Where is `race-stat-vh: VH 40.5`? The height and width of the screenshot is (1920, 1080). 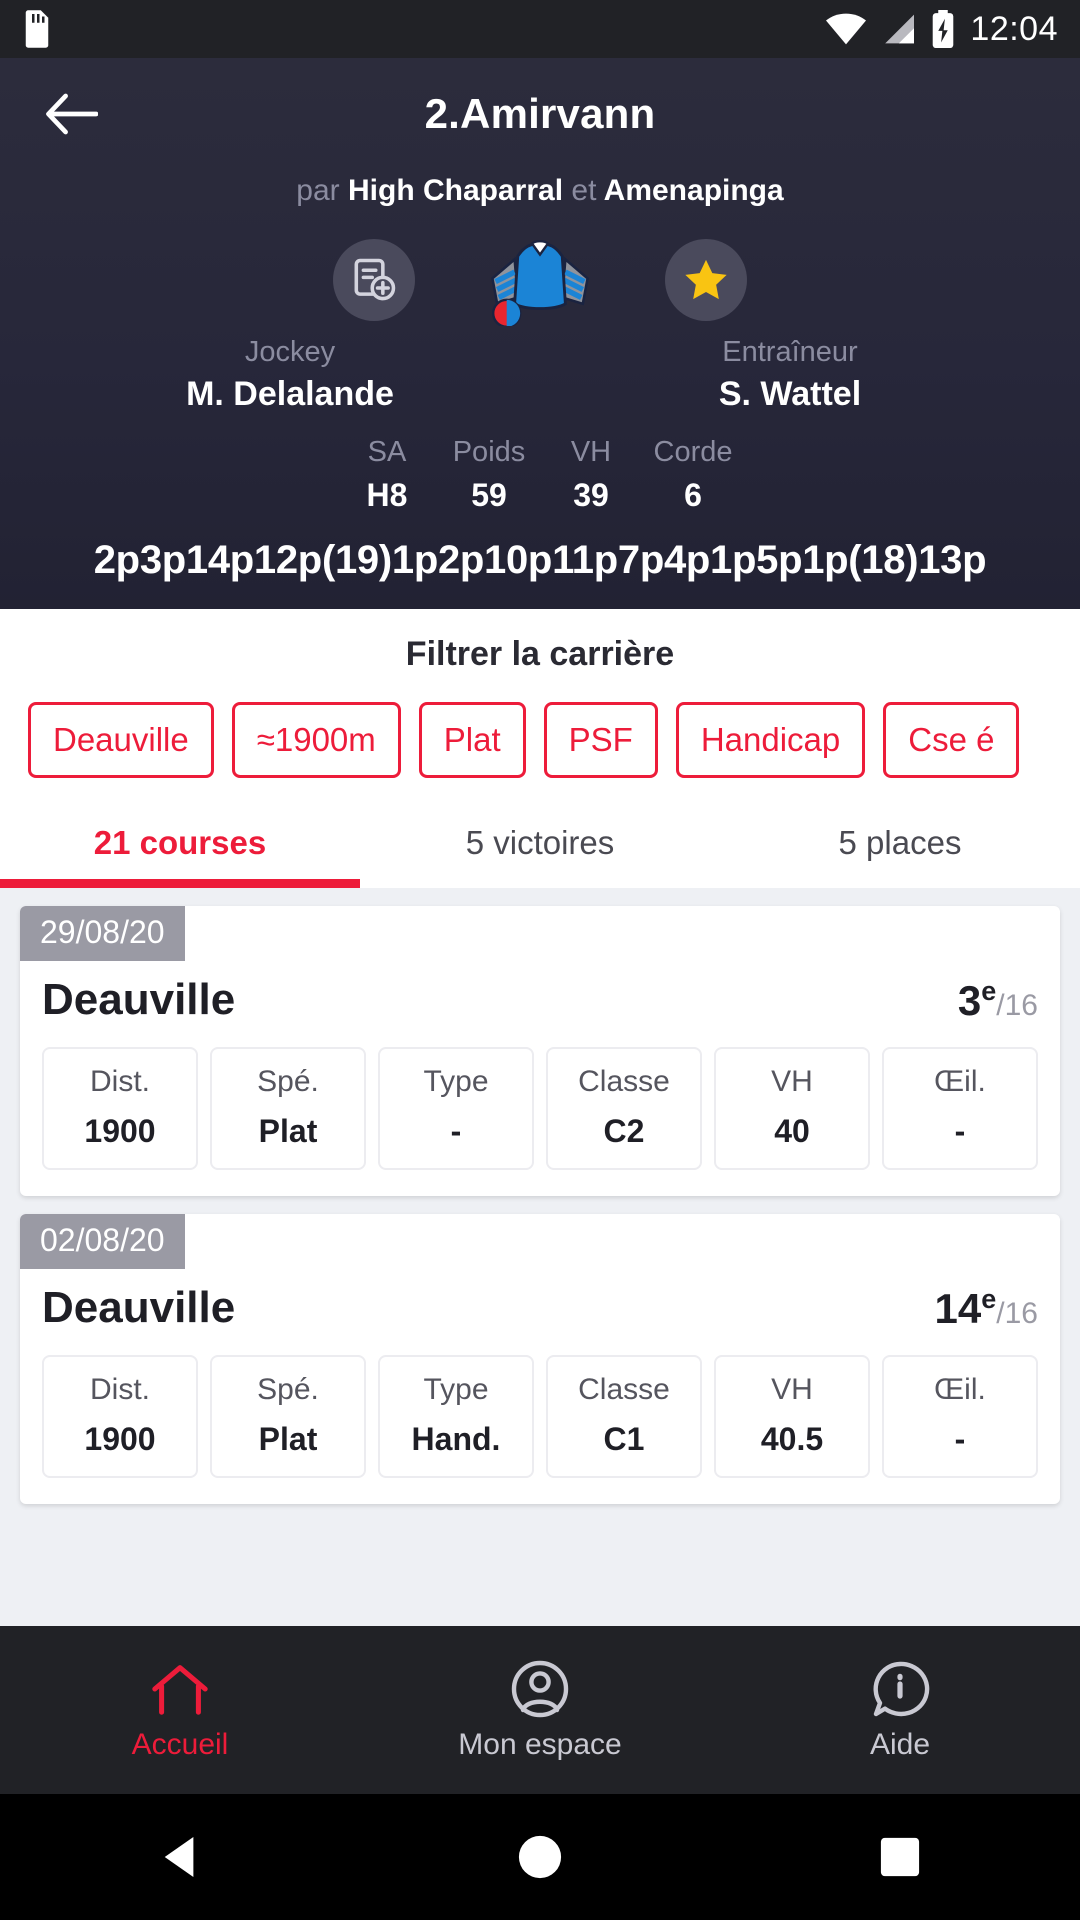 race-stat-vh: VH 40.5 is located at coordinates (792, 1416).